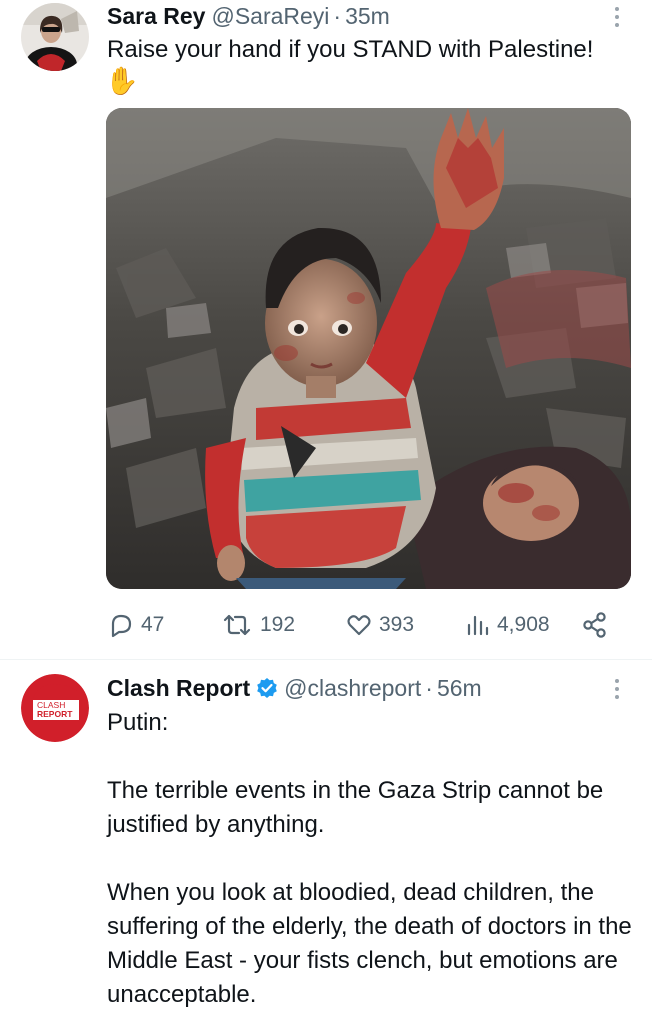 This screenshot has height=1023, width=652. I want to click on tweet-header: Clash Report @clashreport · 56m, so click(294, 688).